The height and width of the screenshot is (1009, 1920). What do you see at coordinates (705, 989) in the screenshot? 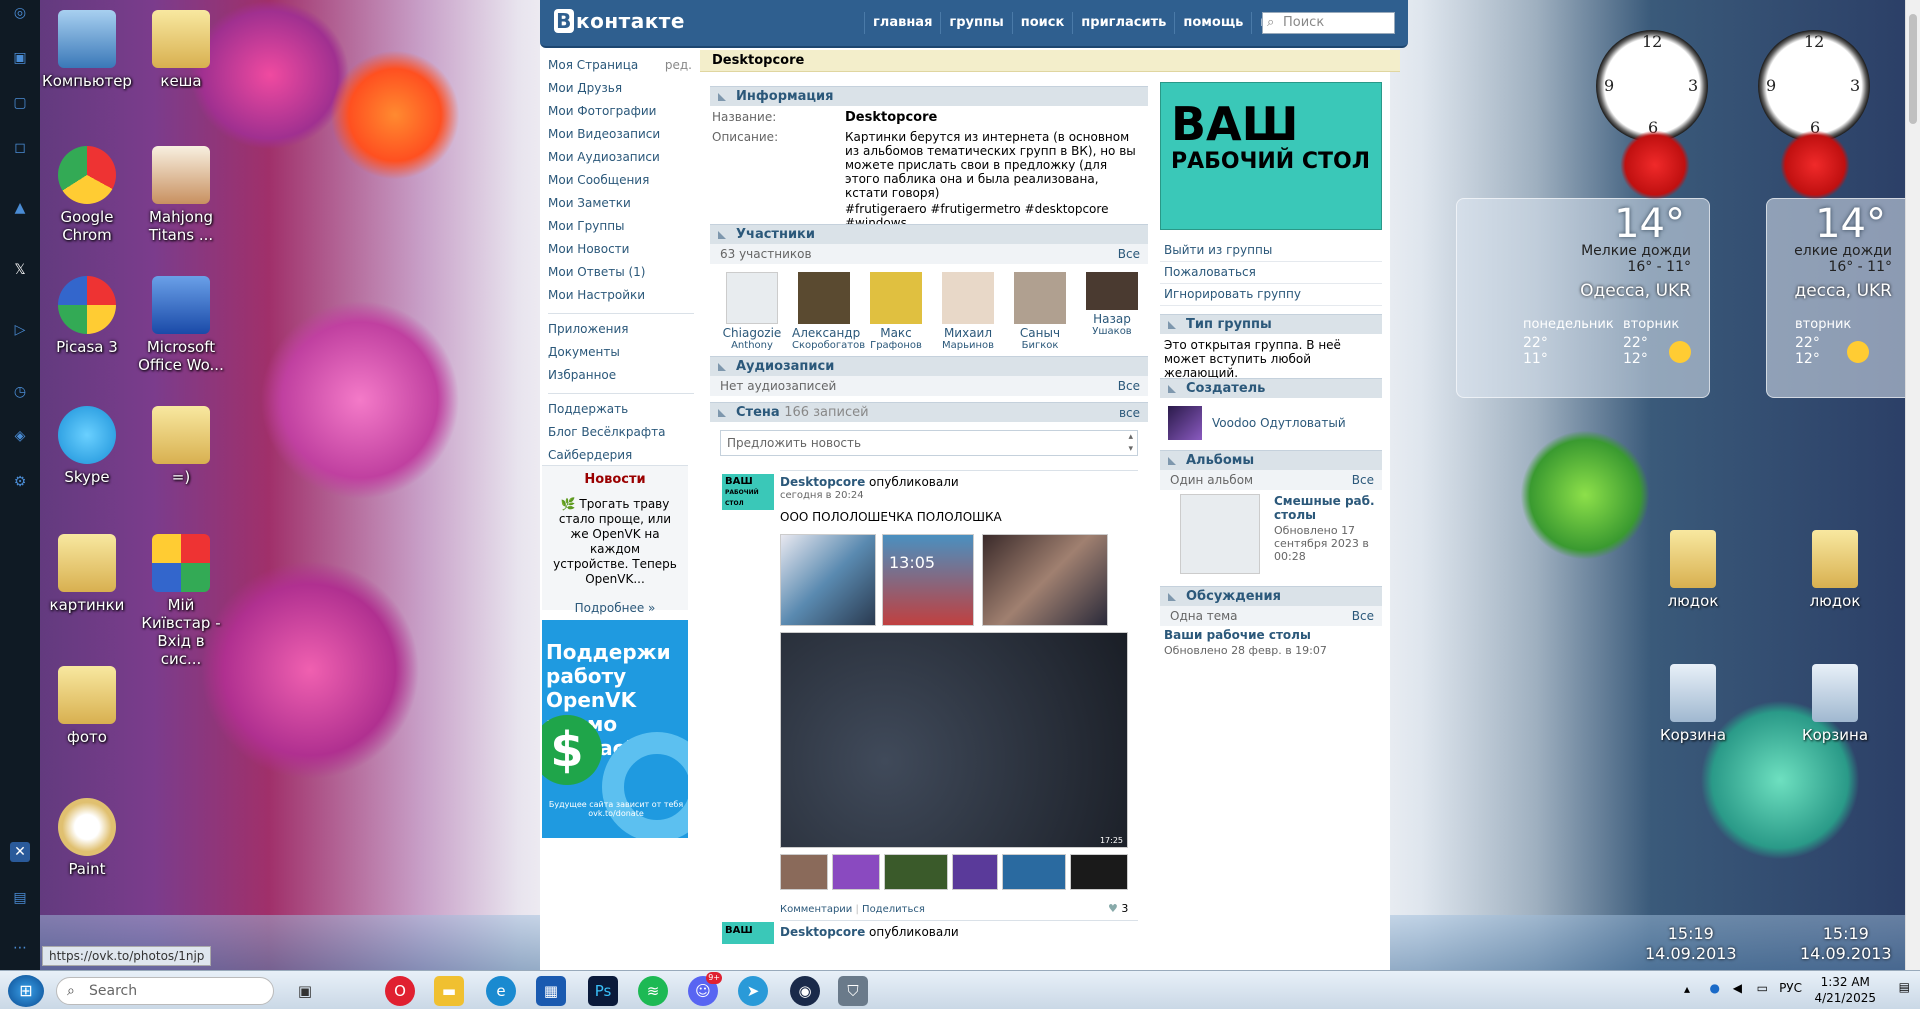
I see `discord-icon: ☺ 9+` at bounding box center [705, 989].